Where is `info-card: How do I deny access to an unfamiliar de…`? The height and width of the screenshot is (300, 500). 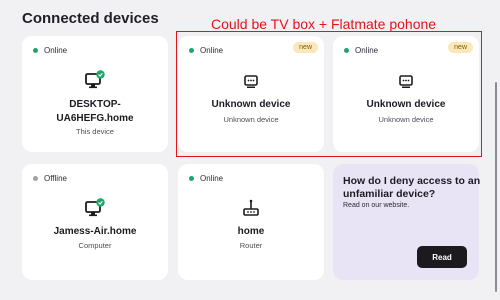 info-card: How do I deny access to an unfamiliar de… is located at coordinates (406, 222).